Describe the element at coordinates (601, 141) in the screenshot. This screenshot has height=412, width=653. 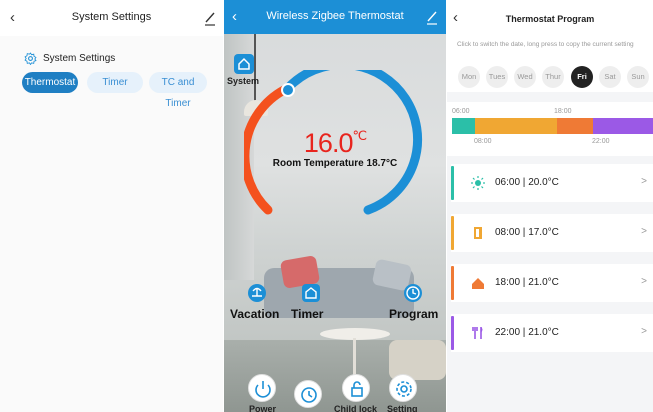
I see `timeline-label: 22:00` at that location.